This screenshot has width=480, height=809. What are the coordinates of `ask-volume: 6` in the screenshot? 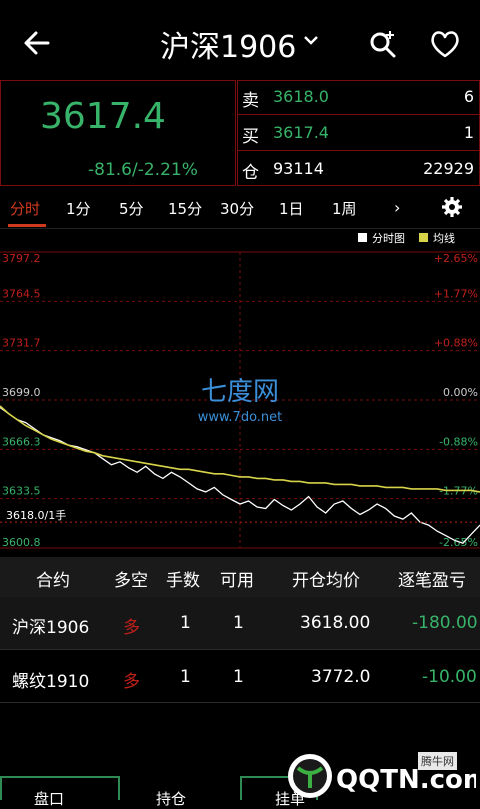 It's located at (468, 96).